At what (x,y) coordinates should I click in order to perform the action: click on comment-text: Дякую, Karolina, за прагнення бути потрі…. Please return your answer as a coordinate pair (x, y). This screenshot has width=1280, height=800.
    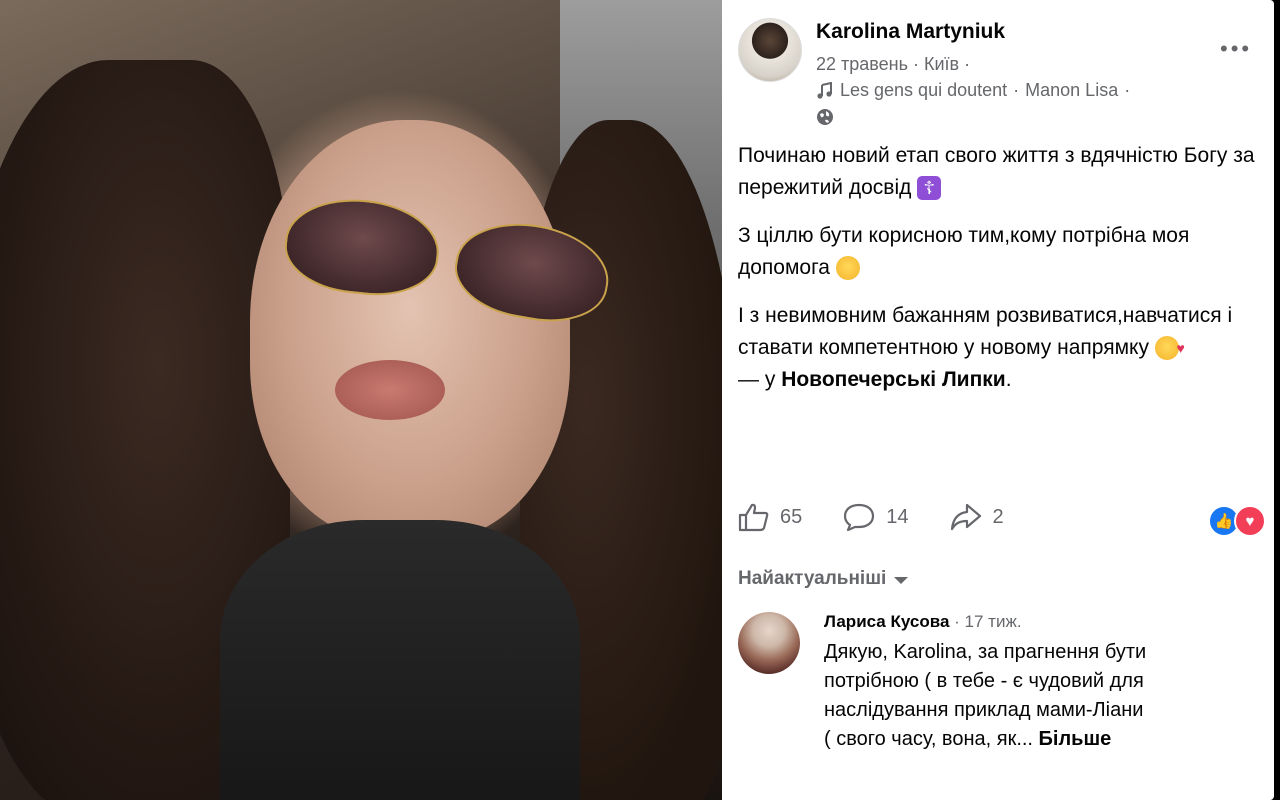
    Looking at the image, I should click on (985, 695).